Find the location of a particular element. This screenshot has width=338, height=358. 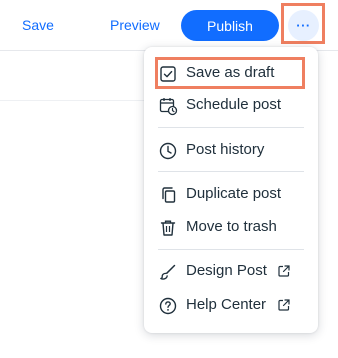

calendar-clock-icon is located at coordinates (168, 107).